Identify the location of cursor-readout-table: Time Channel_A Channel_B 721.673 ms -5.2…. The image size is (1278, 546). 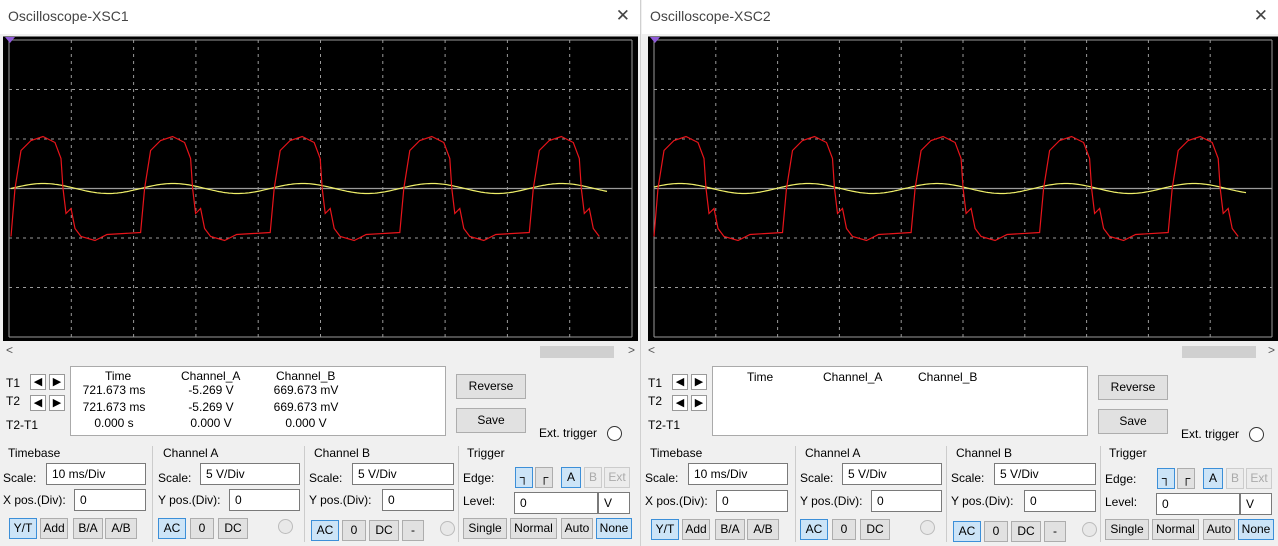
(258, 401).